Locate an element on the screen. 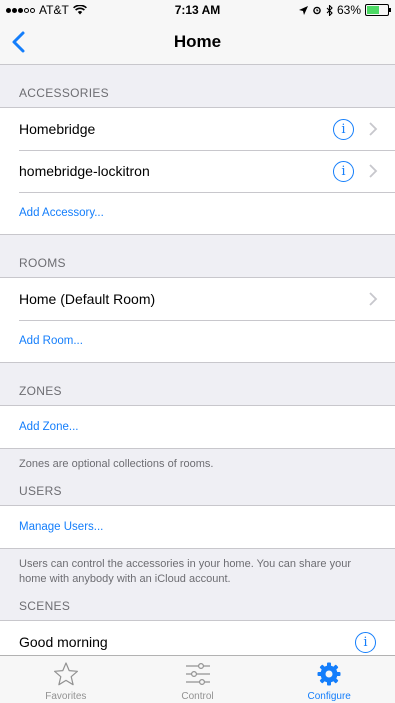  scene-name: Good morning is located at coordinates (63, 642).